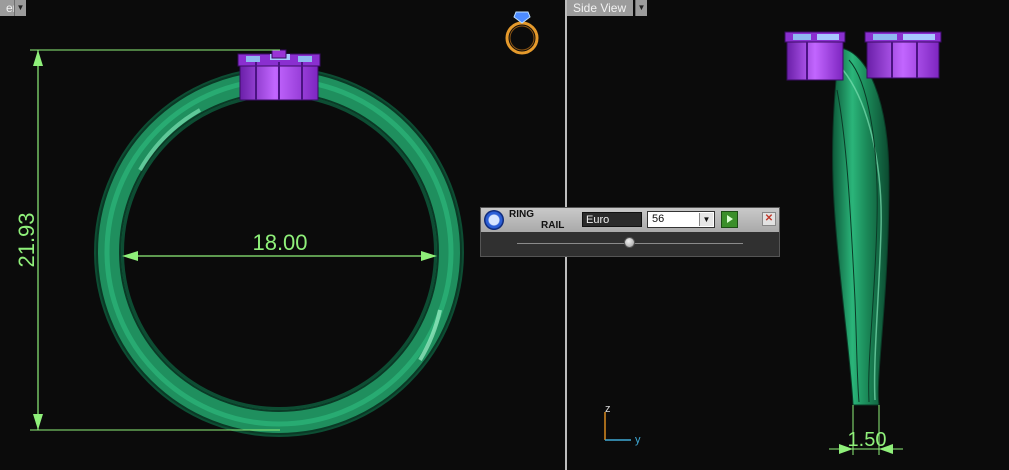 Image resolution: width=1009 pixels, height=470 pixels. Describe the element at coordinates (522, 33) in the screenshot. I see `ring-icon` at that location.